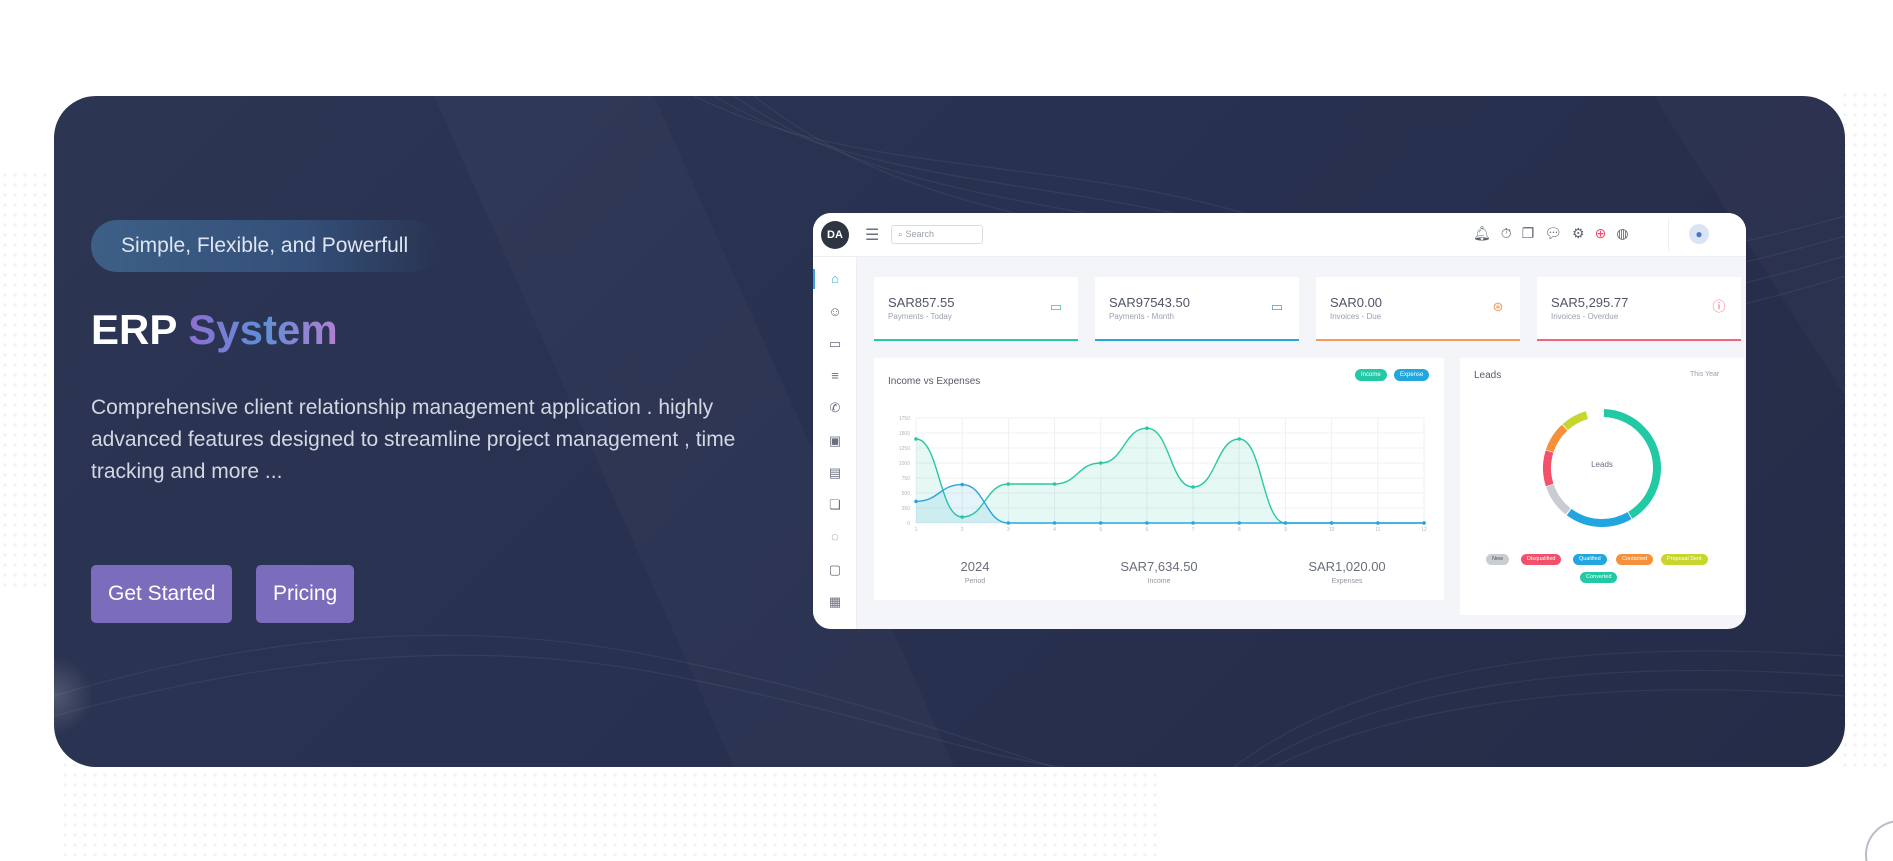 Image resolution: width=1893 pixels, height=861 pixels. What do you see at coordinates (937, 234) in the screenshot?
I see `search-input: ⌕ Search` at bounding box center [937, 234].